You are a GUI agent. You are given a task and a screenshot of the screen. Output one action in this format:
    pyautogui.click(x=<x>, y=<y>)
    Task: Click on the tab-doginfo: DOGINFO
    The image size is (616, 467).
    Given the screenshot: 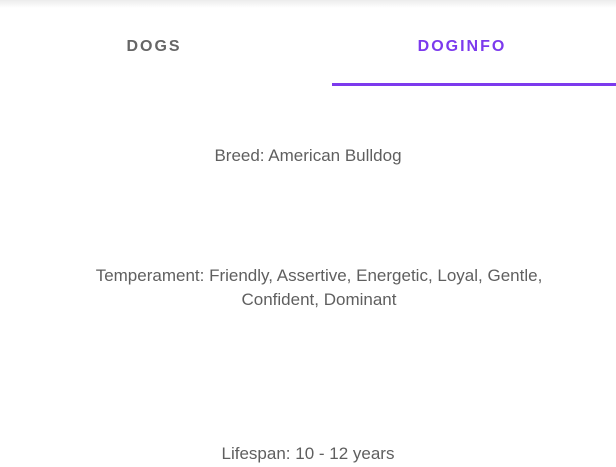 What is the action you would take?
    pyautogui.click(x=462, y=47)
    